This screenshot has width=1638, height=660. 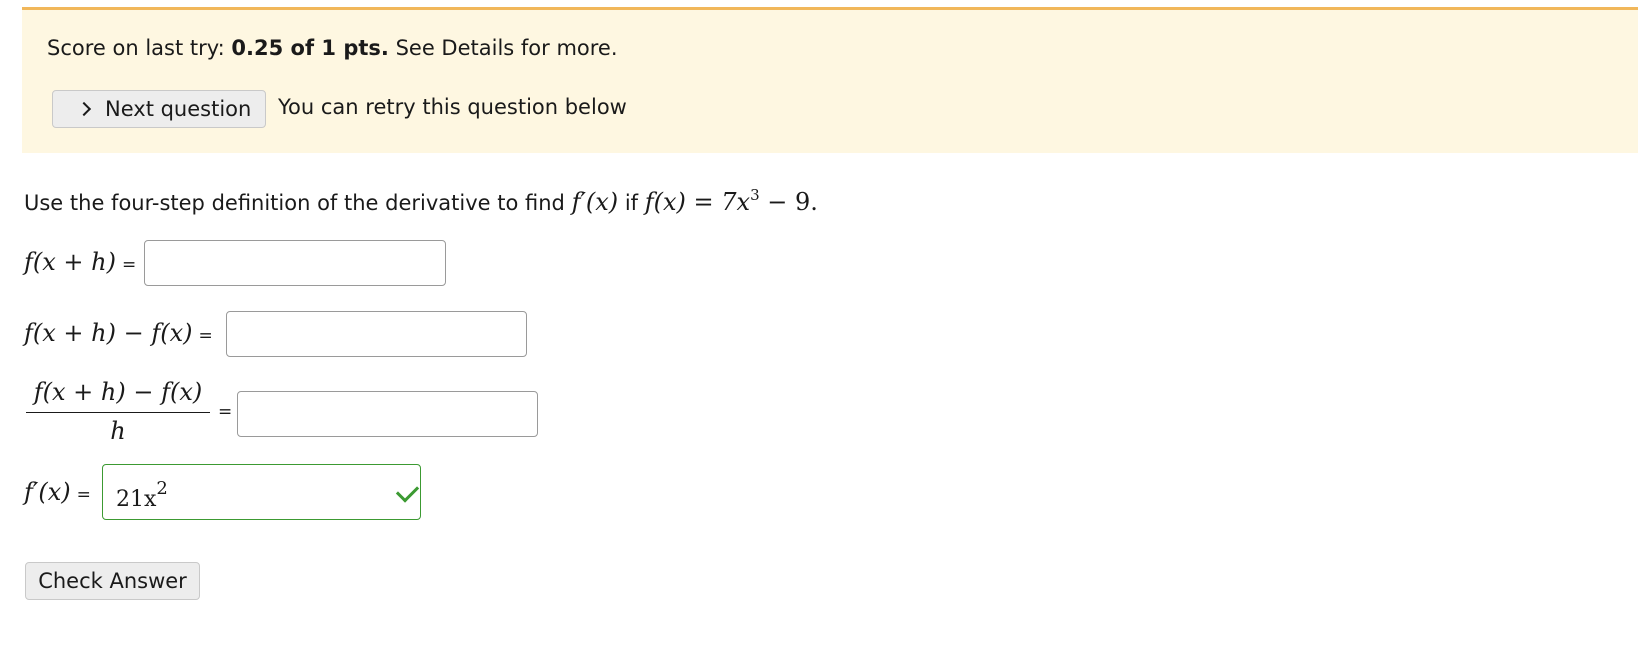 What do you see at coordinates (205, 336) in the screenshot?
I see `step2-equals: =` at bounding box center [205, 336].